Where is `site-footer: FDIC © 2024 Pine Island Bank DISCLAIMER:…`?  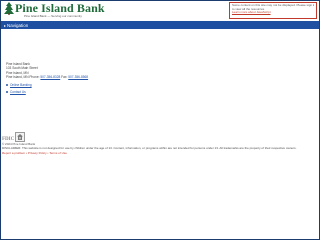 site-footer: FDIC © 2024 Pine Island Bank DISCLAIMER:… is located at coordinates (159, 143).